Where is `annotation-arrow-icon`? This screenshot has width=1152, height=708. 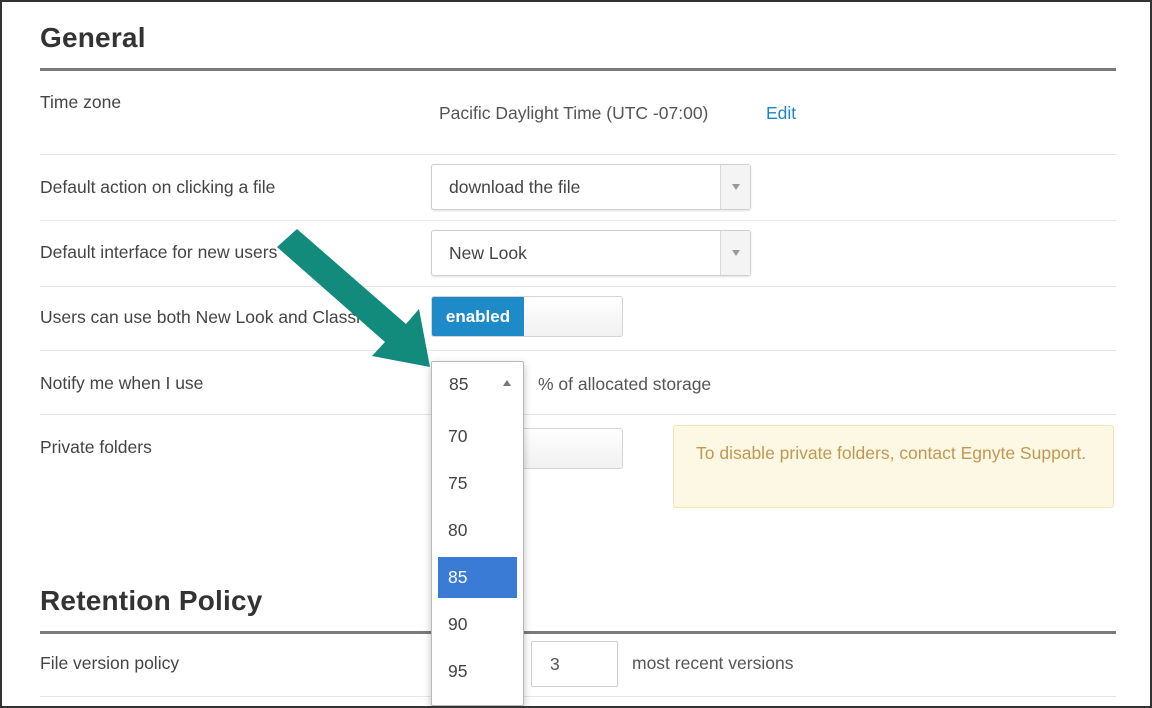 annotation-arrow-icon is located at coordinates (353, 298).